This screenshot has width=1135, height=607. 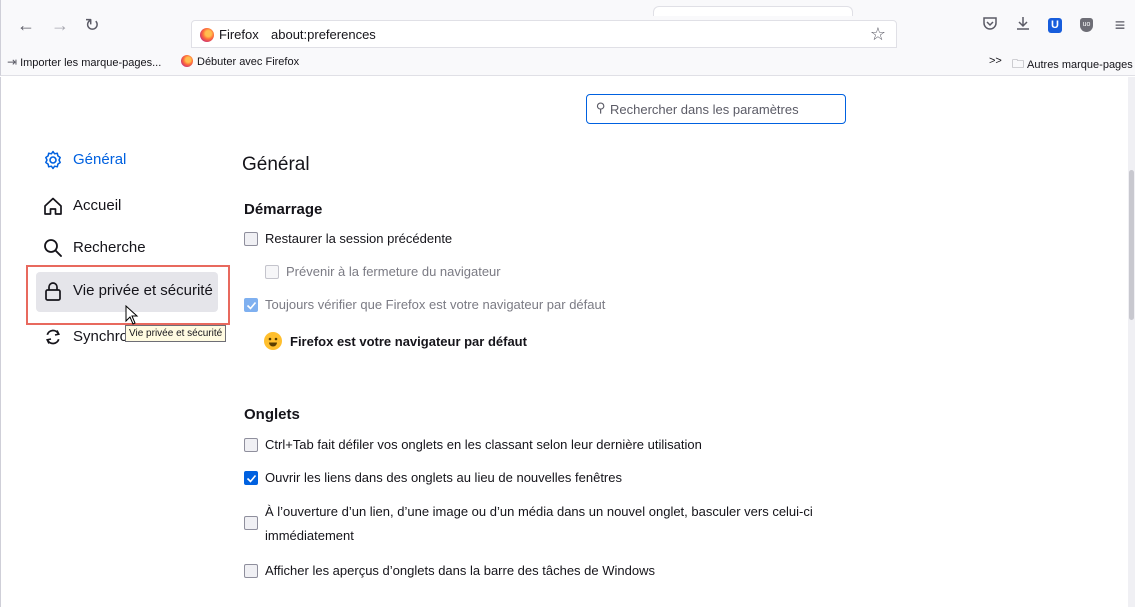 I want to click on section-heading-tabs: Onglets, so click(x=272, y=414).